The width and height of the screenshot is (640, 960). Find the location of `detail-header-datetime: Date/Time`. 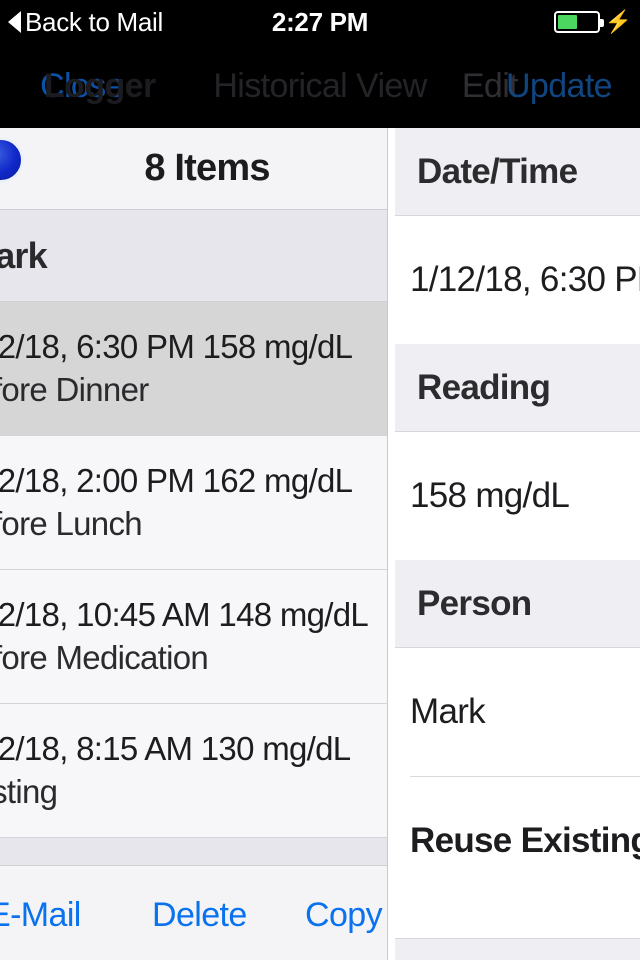

detail-header-datetime: Date/Time is located at coordinates (517, 172).